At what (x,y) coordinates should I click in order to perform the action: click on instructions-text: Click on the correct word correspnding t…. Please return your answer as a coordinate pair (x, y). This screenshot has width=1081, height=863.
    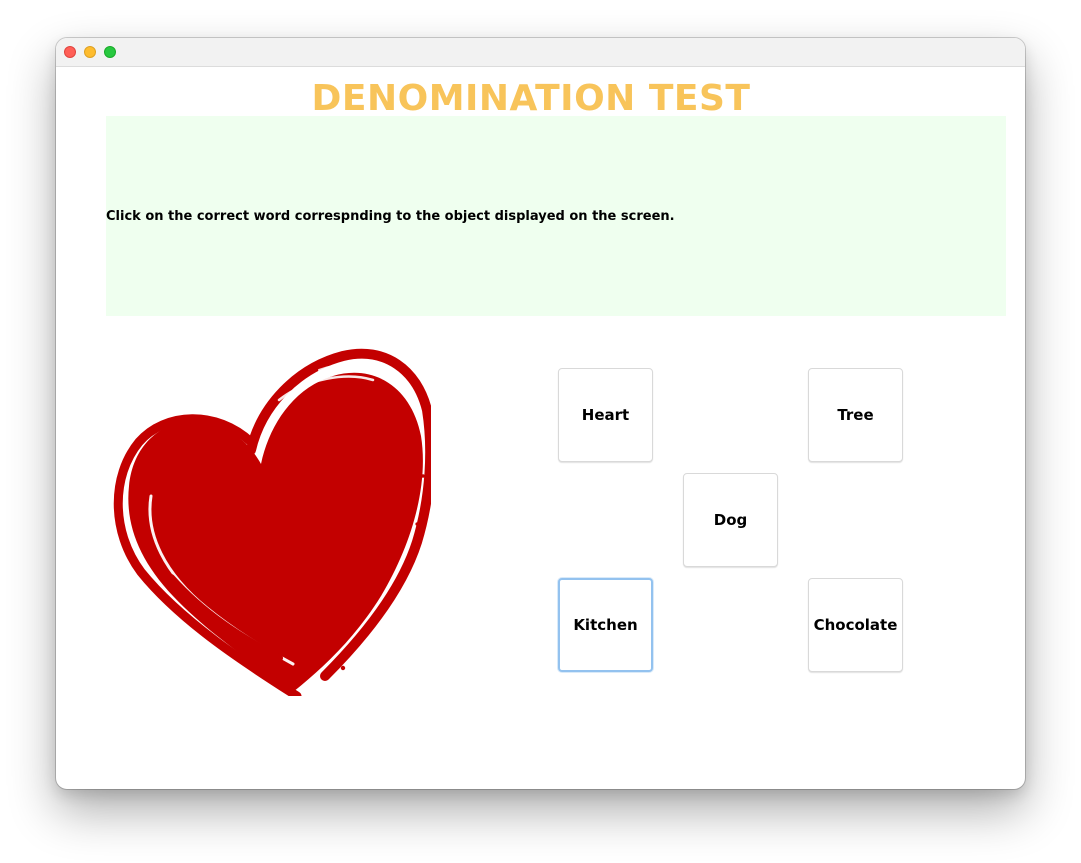
    Looking at the image, I should click on (390, 216).